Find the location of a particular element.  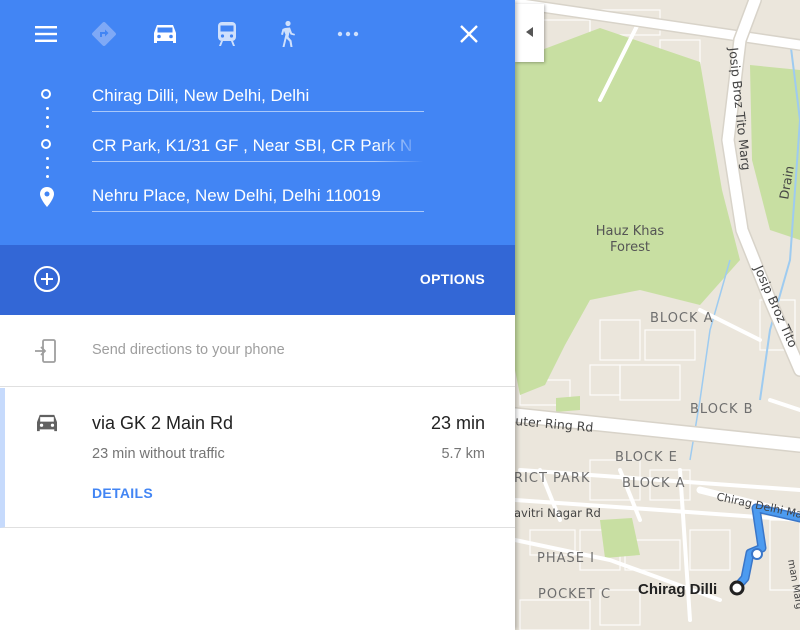

hamburger-menu-icon is located at coordinates (46, 34).